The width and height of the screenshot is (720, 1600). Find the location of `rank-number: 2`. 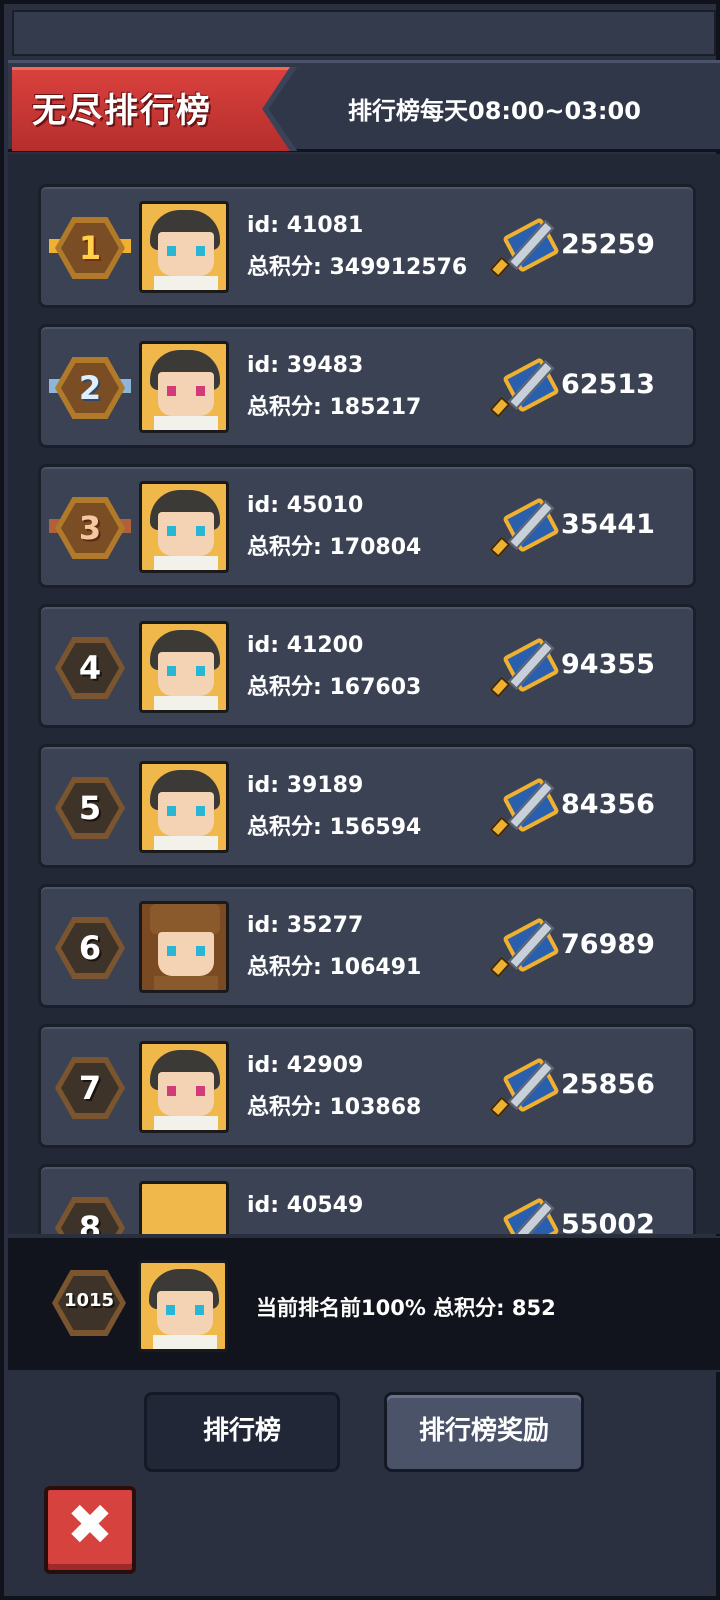

rank-number: 2 is located at coordinates (90, 388).